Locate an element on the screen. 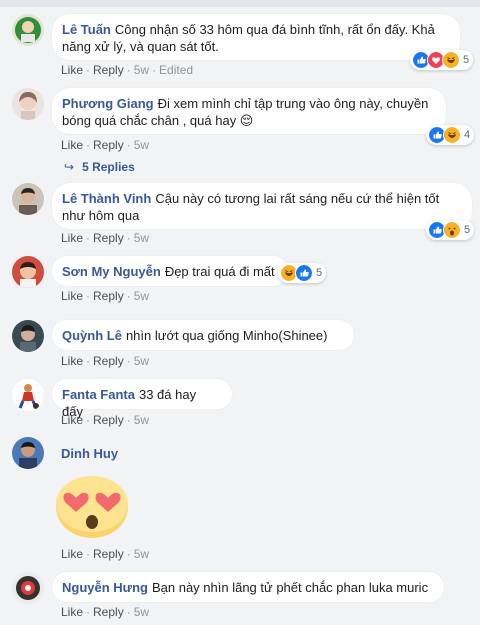 The image size is (480, 625). comment-bubble: Sơn My Nguyễn Đẹp trai quá đi mất is located at coordinates (170, 271).